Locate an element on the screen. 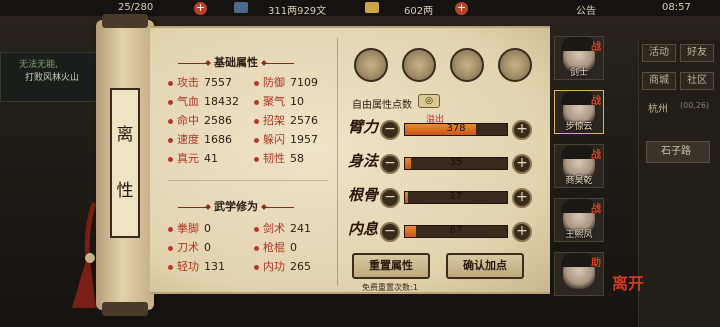 This screenshot has height=327, width=720. basic-attr-row: 防御 7109 is located at coordinates (286, 82).